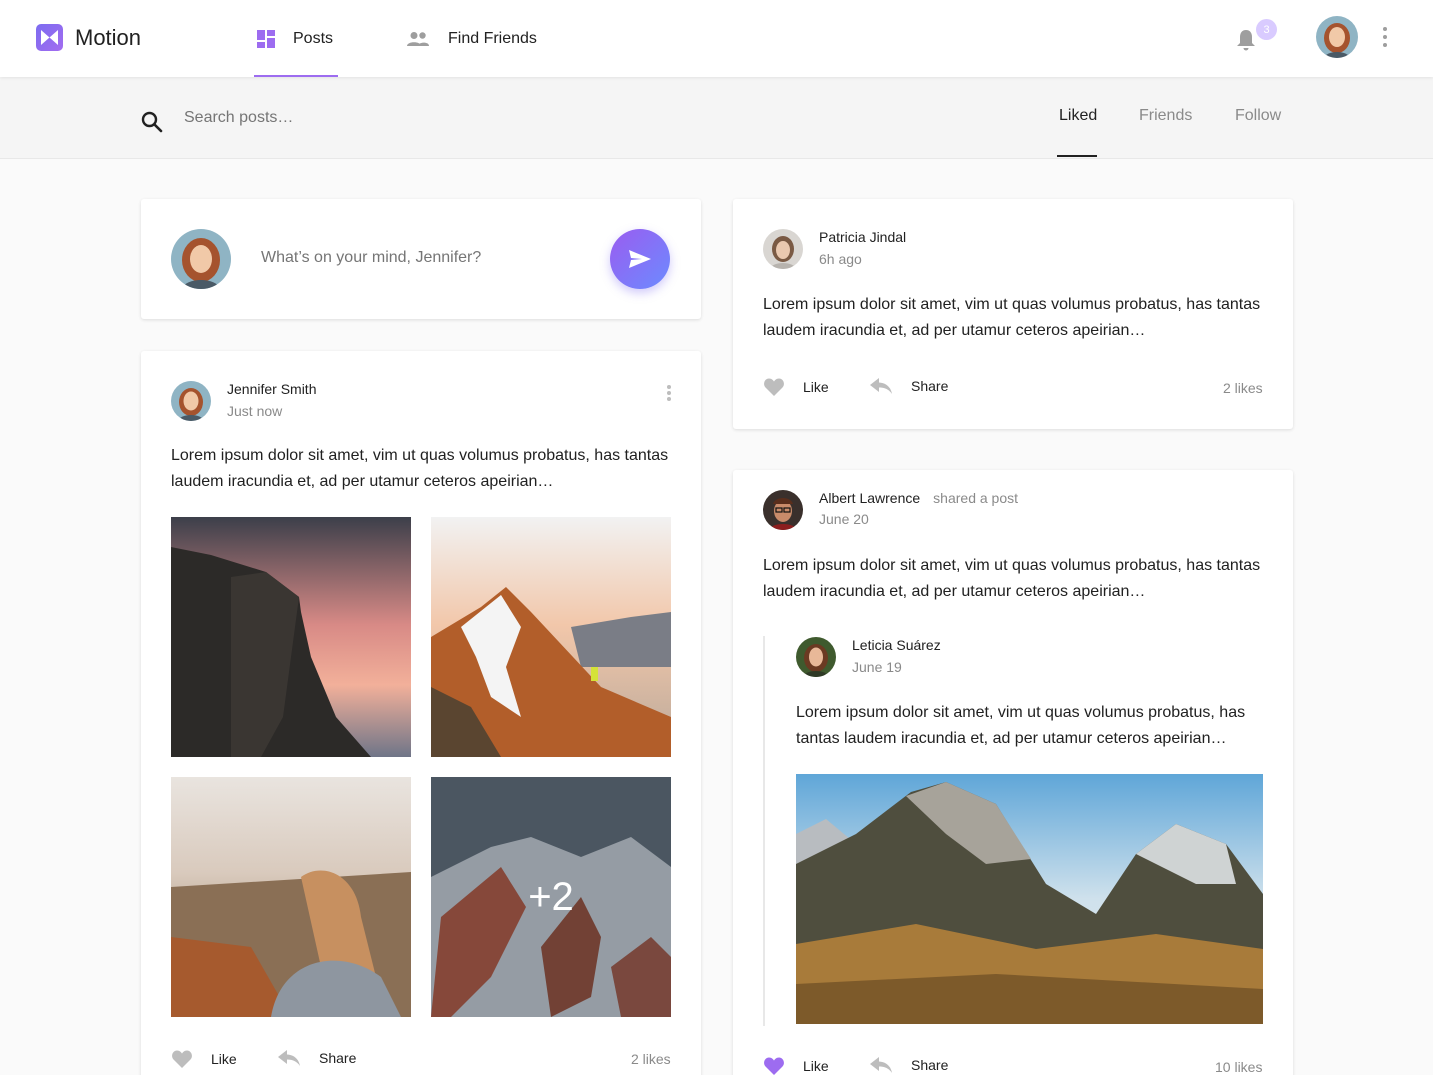 The width and height of the screenshot is (1433, 1075). What do you see at coordinates (1078, 116) in the screenshot?
I see `tab-liked: Liked` at bounding box center [1078, 116].